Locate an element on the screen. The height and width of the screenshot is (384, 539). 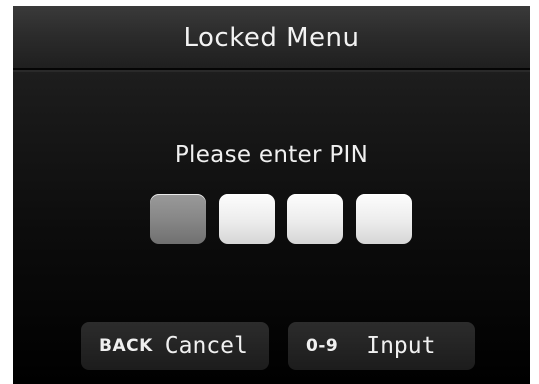
cancel-label: Cancel is located at coordinates (206, 346).